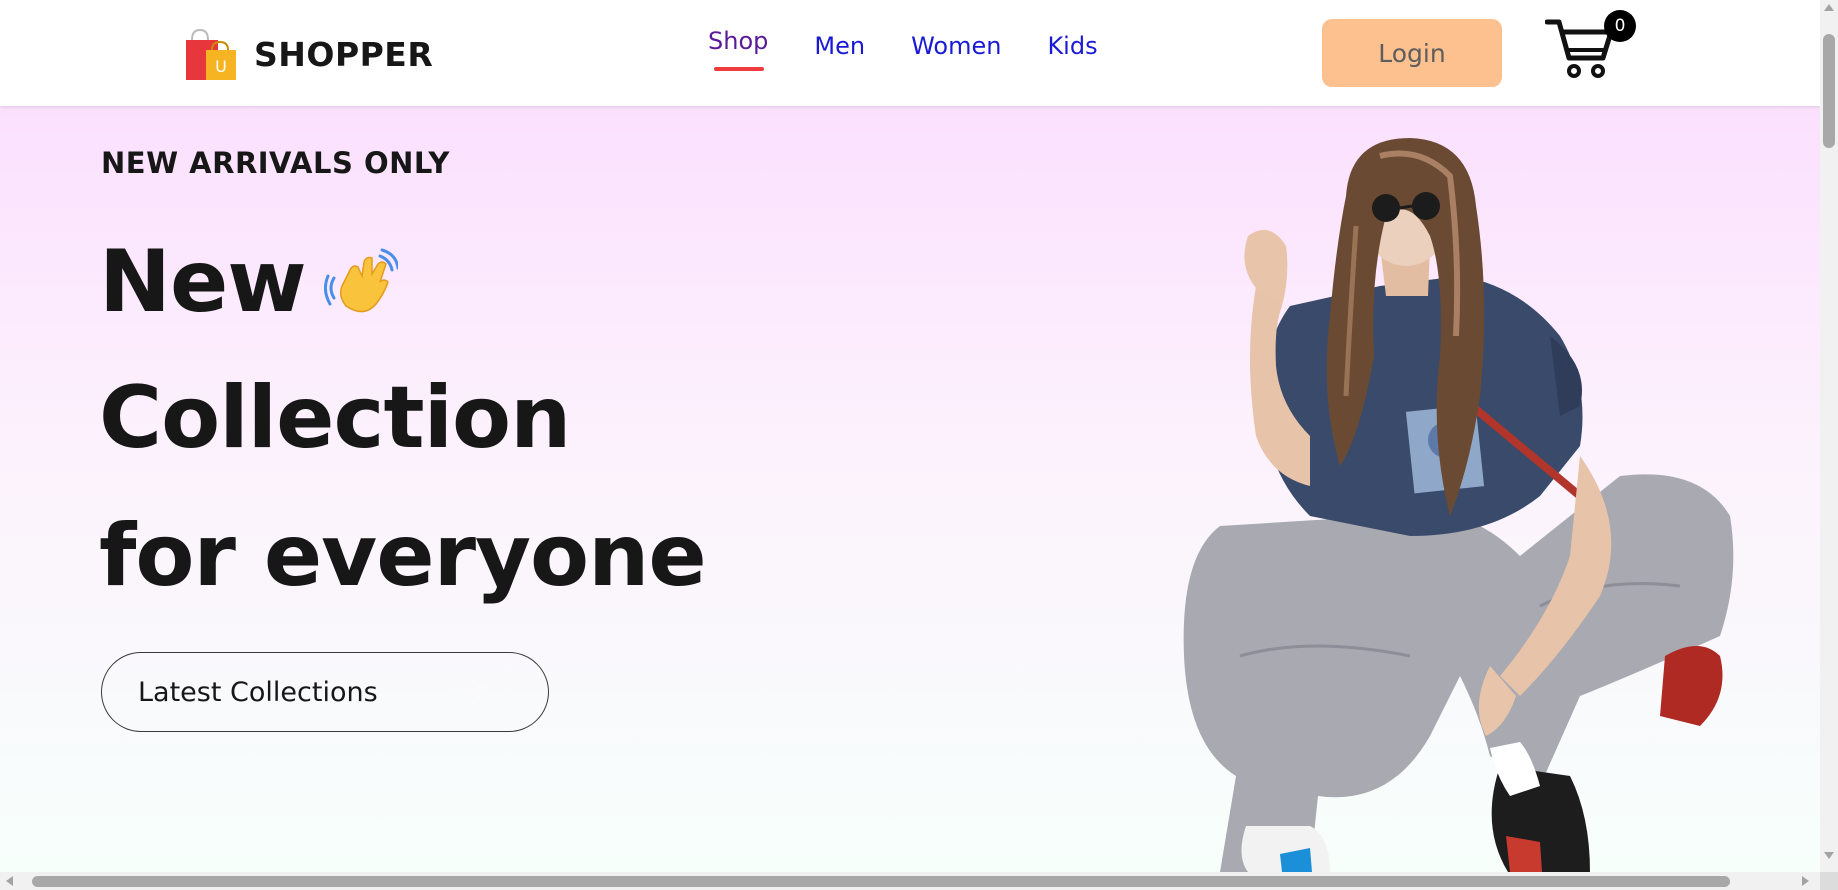  What do you see at coordinates (739, 69) in the screenshot?
I see `active-nav-indicator` at bounding box center [739, 69].